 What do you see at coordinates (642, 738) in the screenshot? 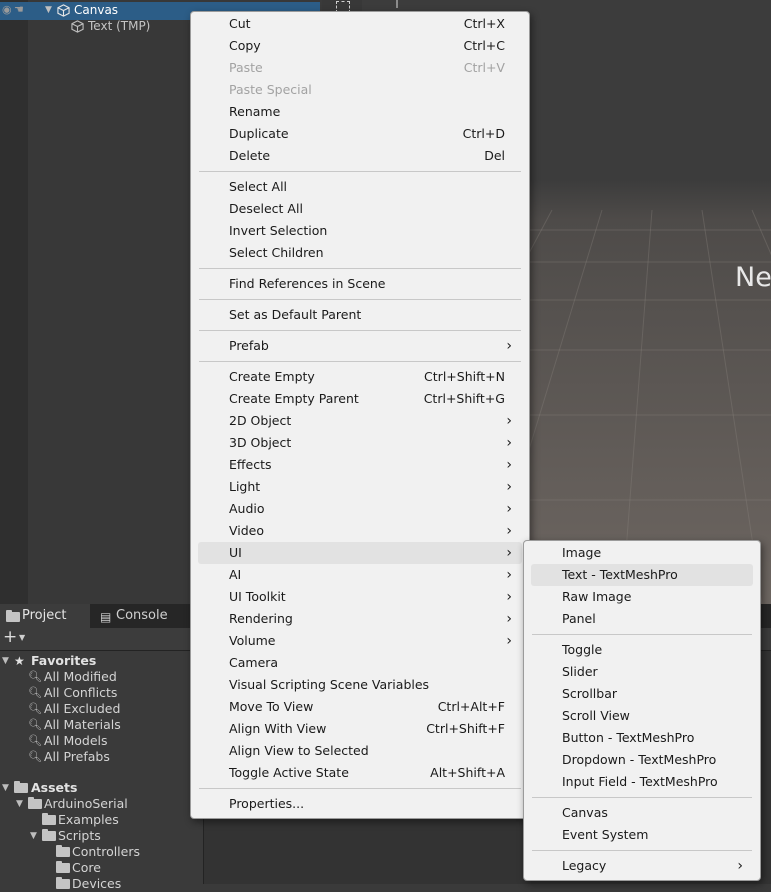
I see `menu-item-button-textmeshpro: Button - TextMeshPro` at bounding box center [642, 738].